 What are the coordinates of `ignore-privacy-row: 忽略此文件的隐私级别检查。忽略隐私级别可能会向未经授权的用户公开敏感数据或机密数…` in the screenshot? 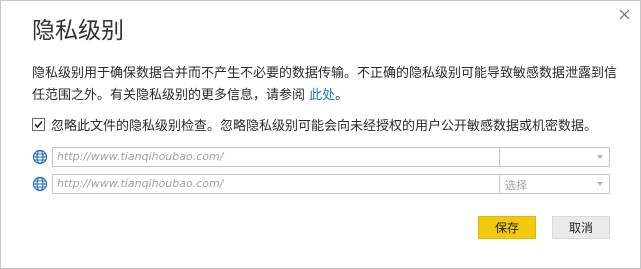 It's located at (314, 124).